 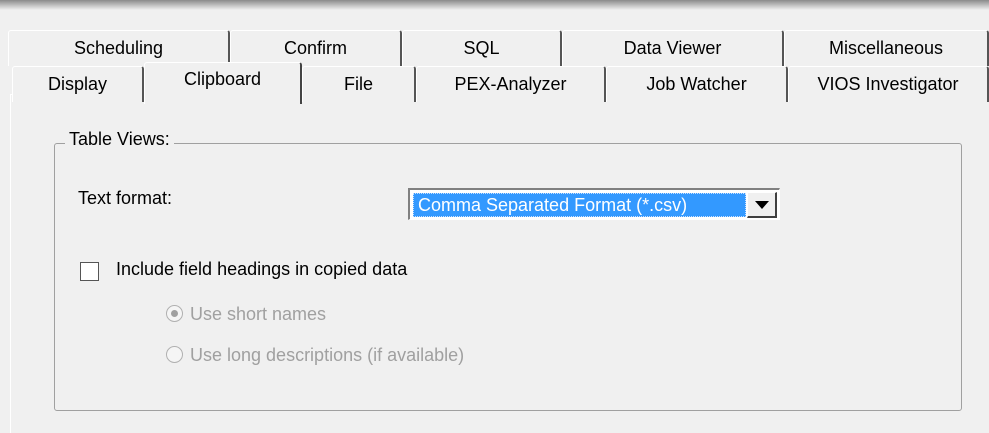 I want to click on tab-label: VIOS Investigator, so click(x=888, y=84).